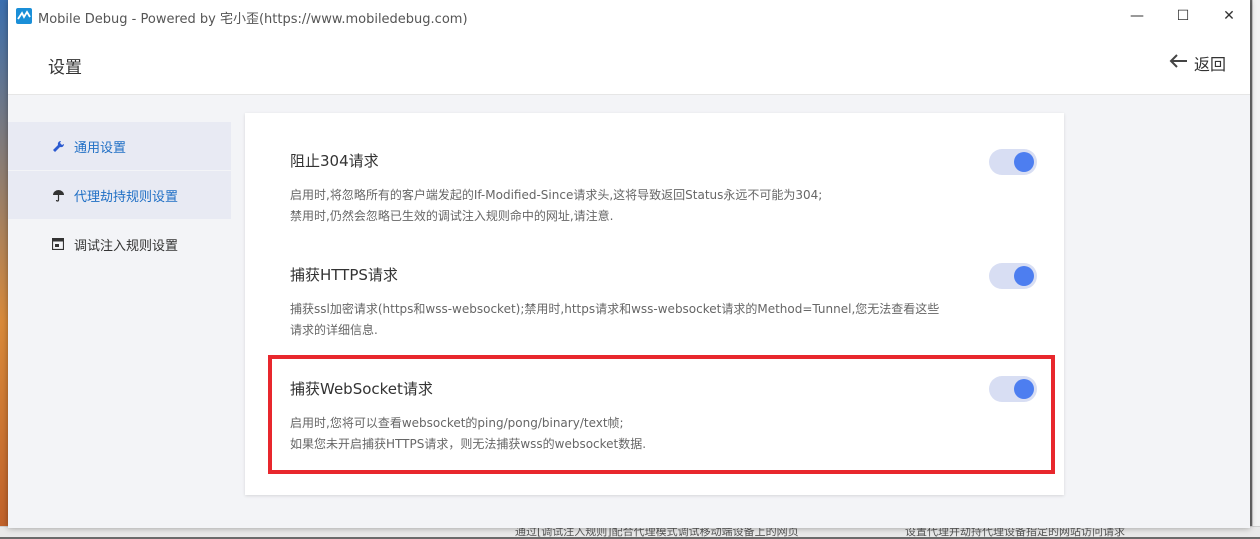 The image size is (1260, 539). Describe the element at coordinates (1229, 15) in the screenshot. I see `close-button: ✕` at that location.